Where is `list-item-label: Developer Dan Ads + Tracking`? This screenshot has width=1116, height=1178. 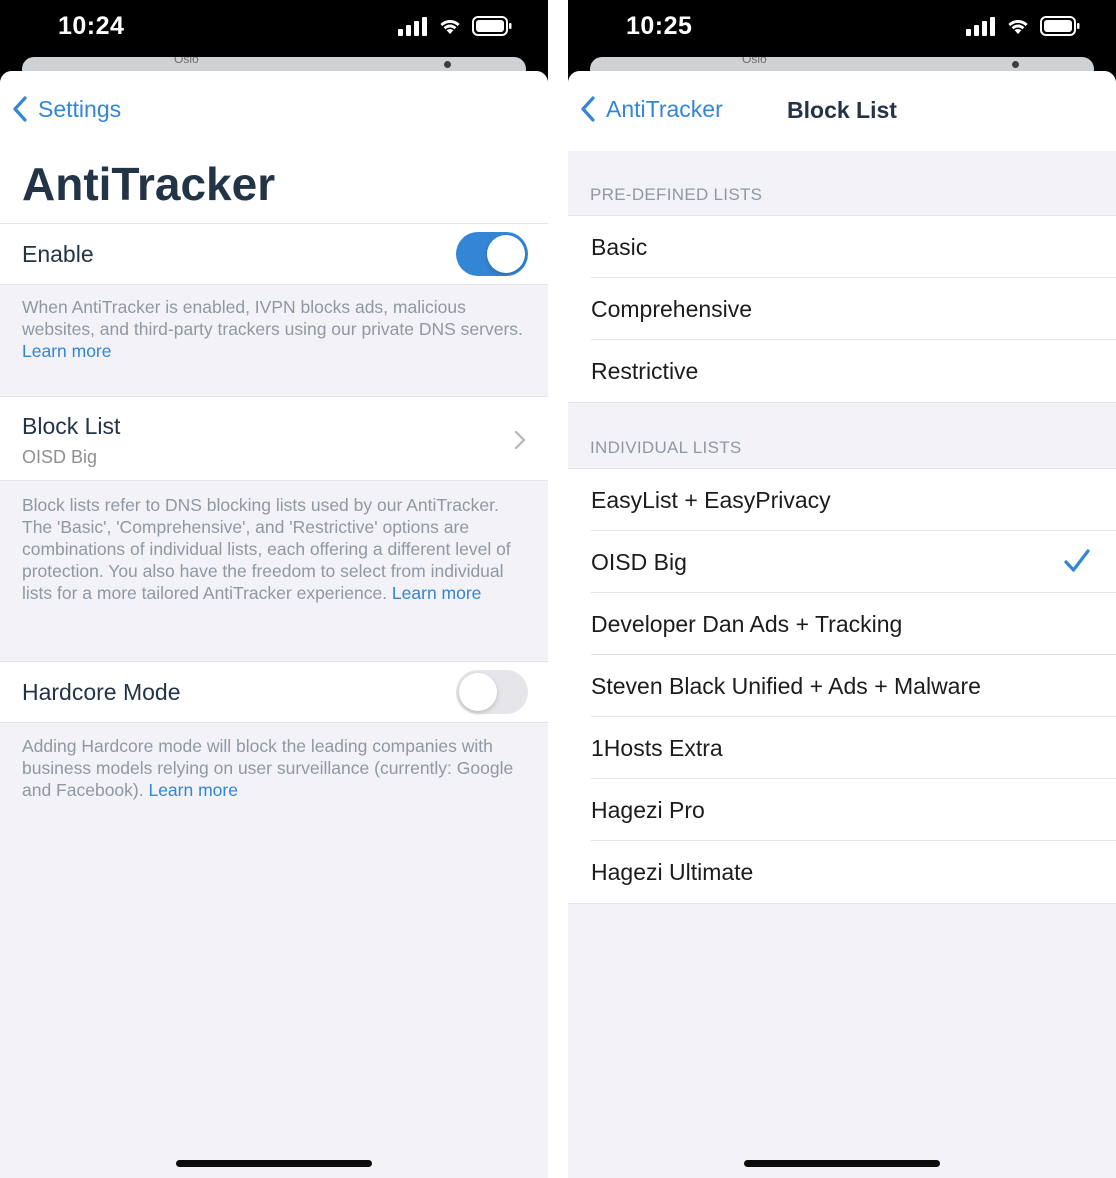
list-item-label: Developer Dan Ads + Tracking is located at coordinates (747, 624).